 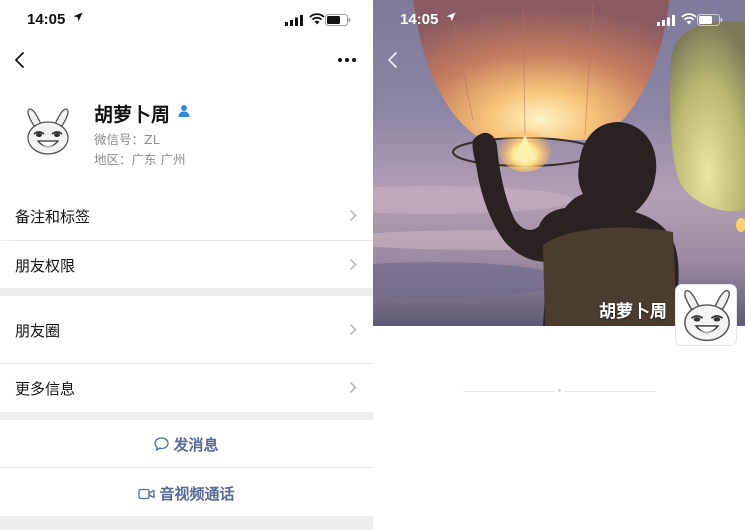 I want to click on send-message-label: 发消息, so click(x=196, y=445).